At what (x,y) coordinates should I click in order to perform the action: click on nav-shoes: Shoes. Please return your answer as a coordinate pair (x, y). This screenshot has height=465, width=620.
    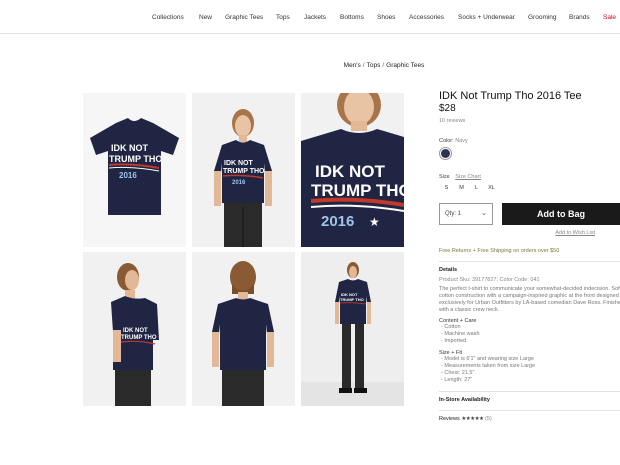
    Looking at the image, I should click on (386, 17).